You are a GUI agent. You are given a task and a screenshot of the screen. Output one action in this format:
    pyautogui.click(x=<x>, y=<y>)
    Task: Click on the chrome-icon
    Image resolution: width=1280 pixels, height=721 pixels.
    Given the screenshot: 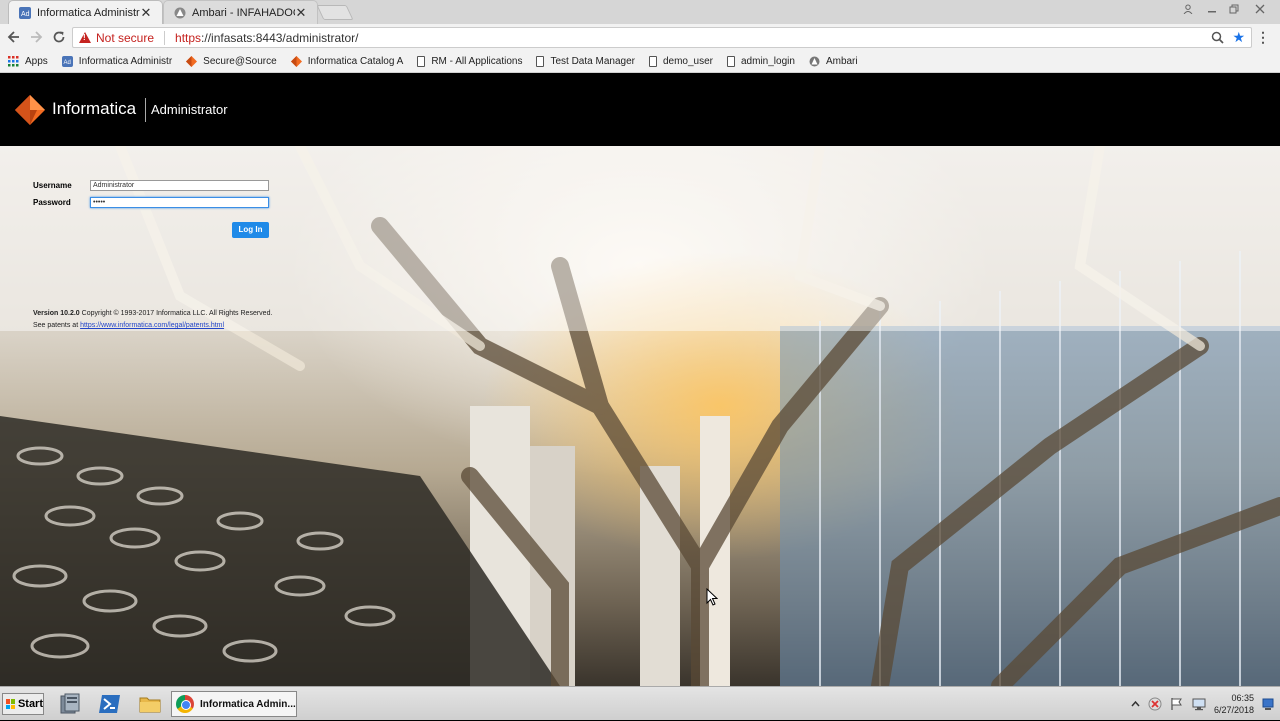 What is the action you would take?
    pyautogui.click(x=185, y=704)
    